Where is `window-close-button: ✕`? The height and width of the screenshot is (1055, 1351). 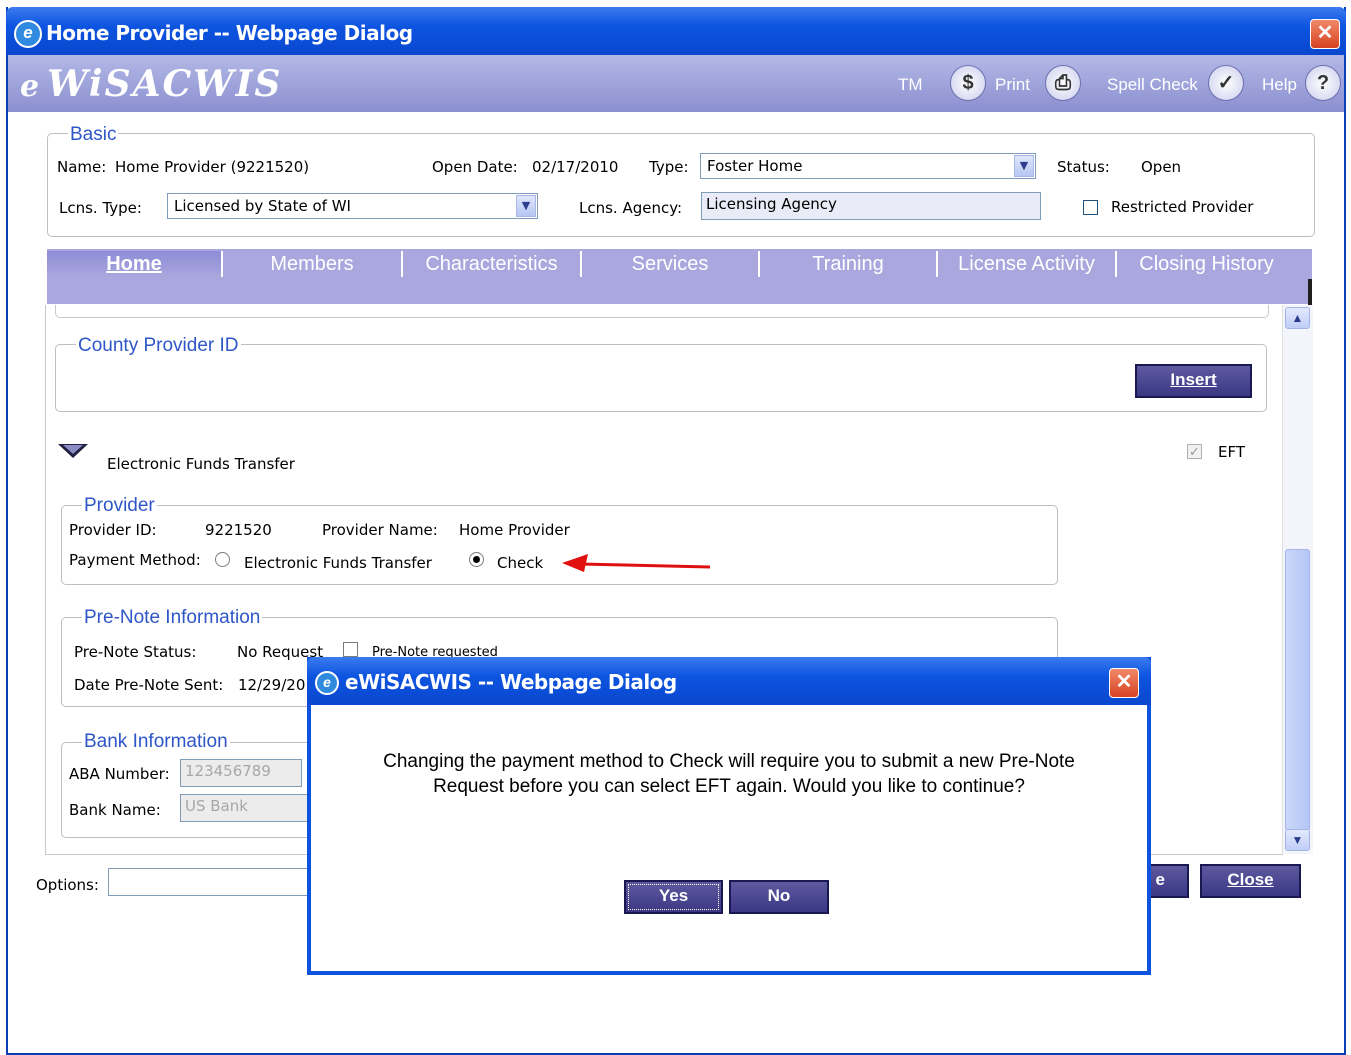
window-close-button: ✕ is located at coordinates (1325, 34).